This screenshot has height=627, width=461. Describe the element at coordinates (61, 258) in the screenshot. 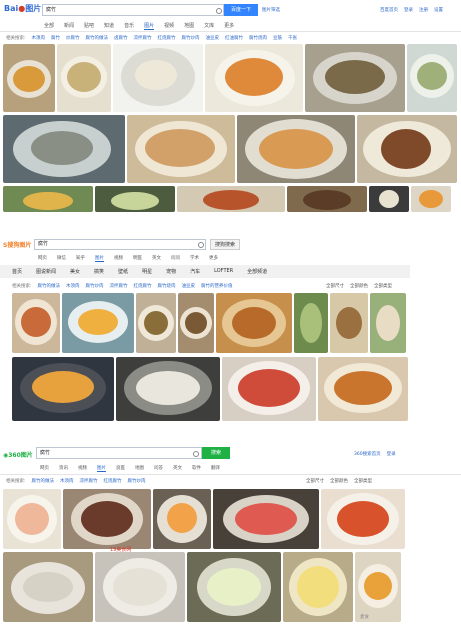

I see `tab: 微信` at that location.